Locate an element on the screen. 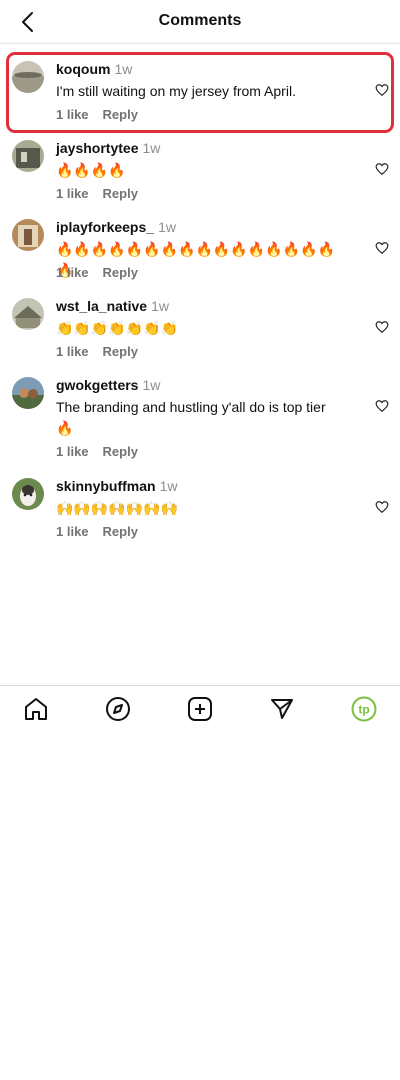 The image size is (400, 1080). profile-initials: tp is located at coordinates (363, 710).